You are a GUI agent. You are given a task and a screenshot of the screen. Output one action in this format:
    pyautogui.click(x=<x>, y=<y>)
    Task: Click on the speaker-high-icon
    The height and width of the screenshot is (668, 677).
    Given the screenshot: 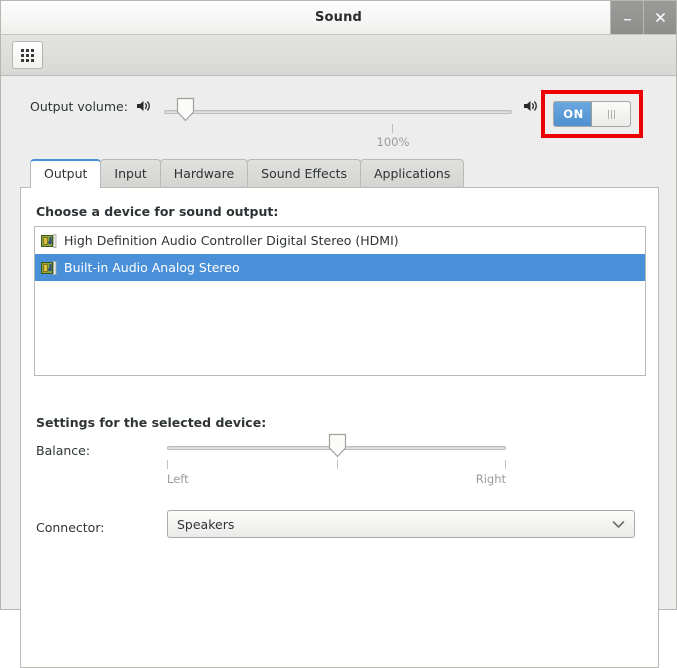 What is the action you would take?
    pyautogui.click(x=530, y=106)
    